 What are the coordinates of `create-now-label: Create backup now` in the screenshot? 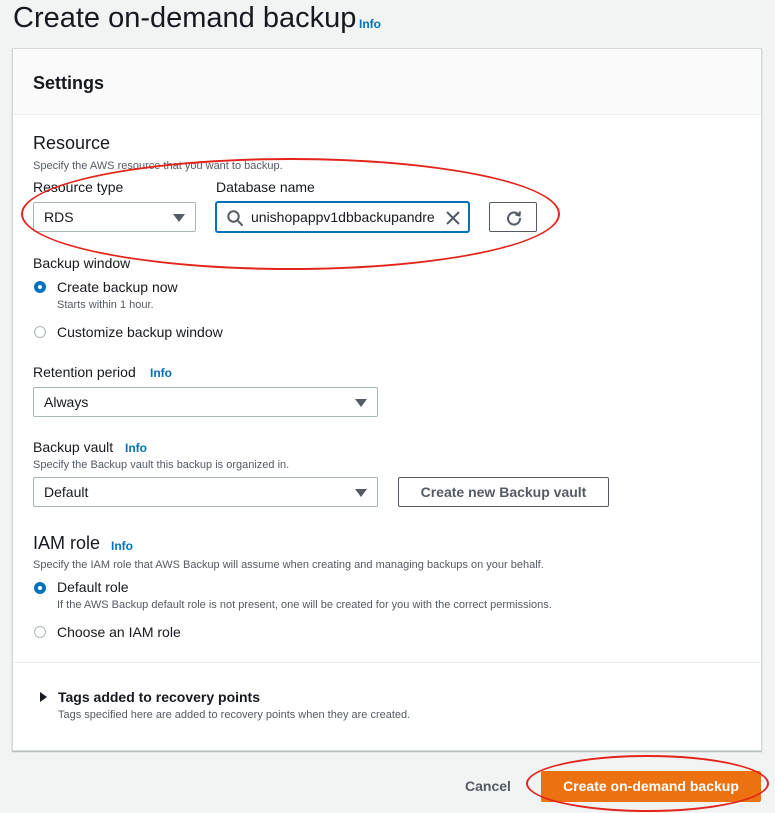 It's located at (117, 287).